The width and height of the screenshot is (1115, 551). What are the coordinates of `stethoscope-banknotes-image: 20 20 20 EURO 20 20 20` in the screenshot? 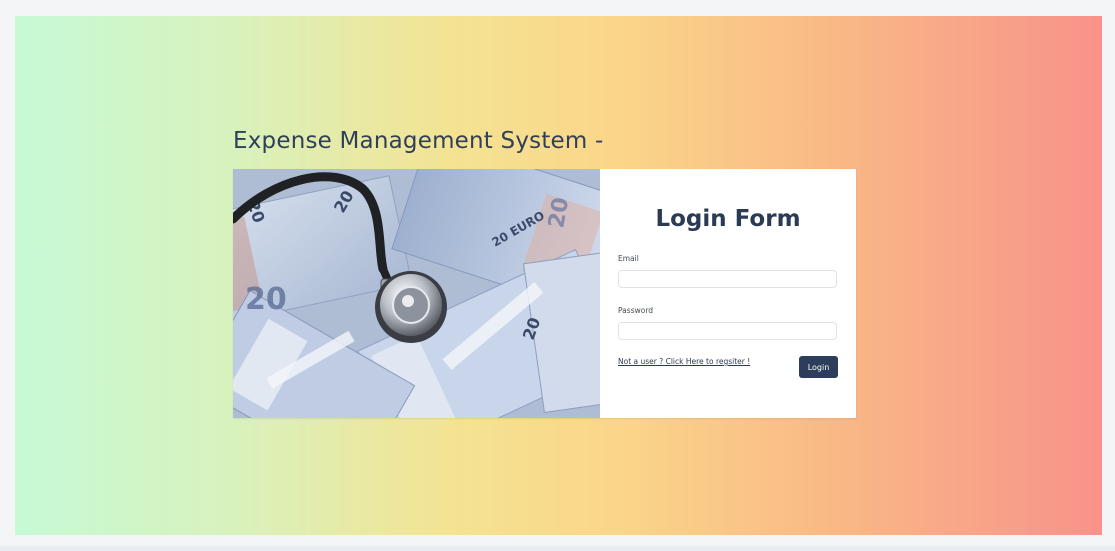 It's located at (416, 293).